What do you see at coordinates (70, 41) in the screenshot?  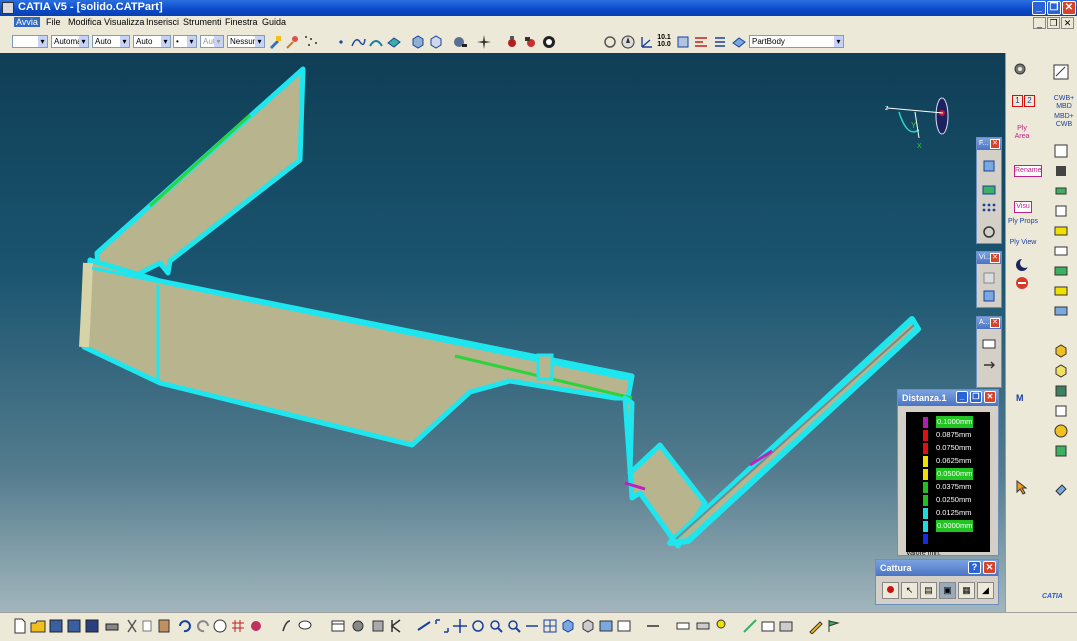 I see `color-combo: Automa` at bounding box center [70, 41].